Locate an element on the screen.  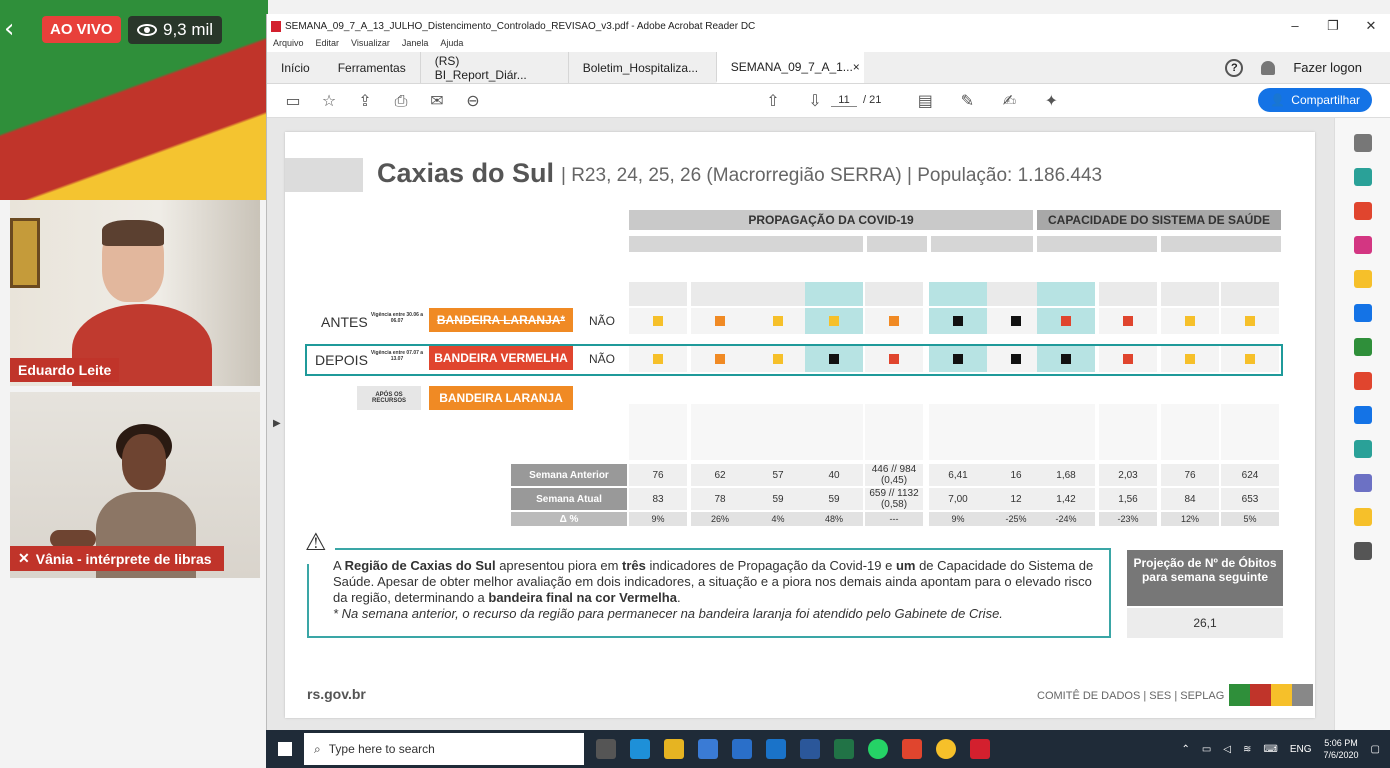
help-icon: ? is located at coordinates (1234, 67).